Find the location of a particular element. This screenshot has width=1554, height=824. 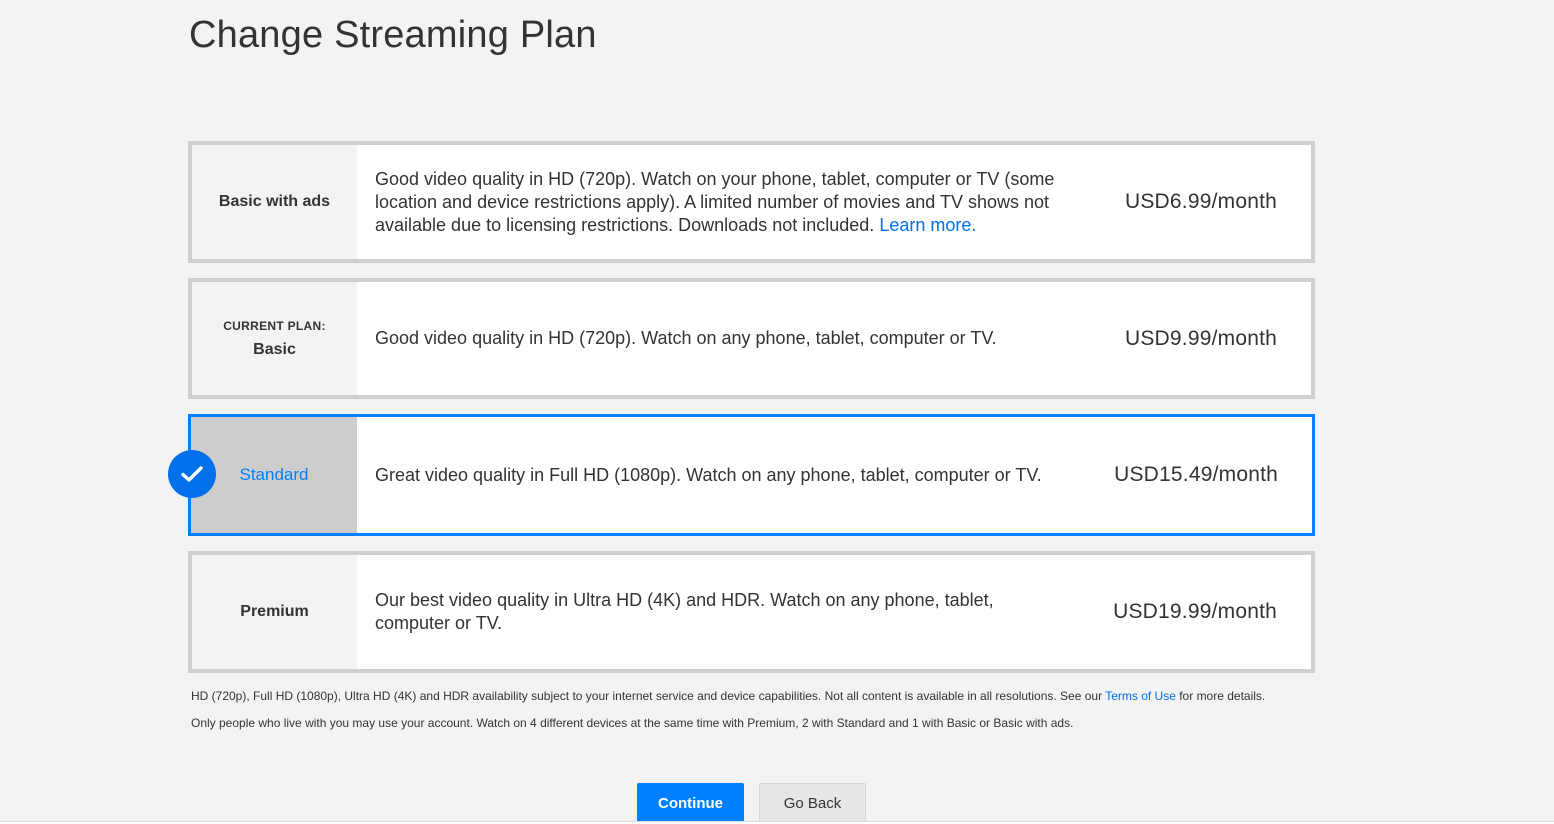

current-plan-label: CURRENT PLAN: is located at coordinates (274, 325).